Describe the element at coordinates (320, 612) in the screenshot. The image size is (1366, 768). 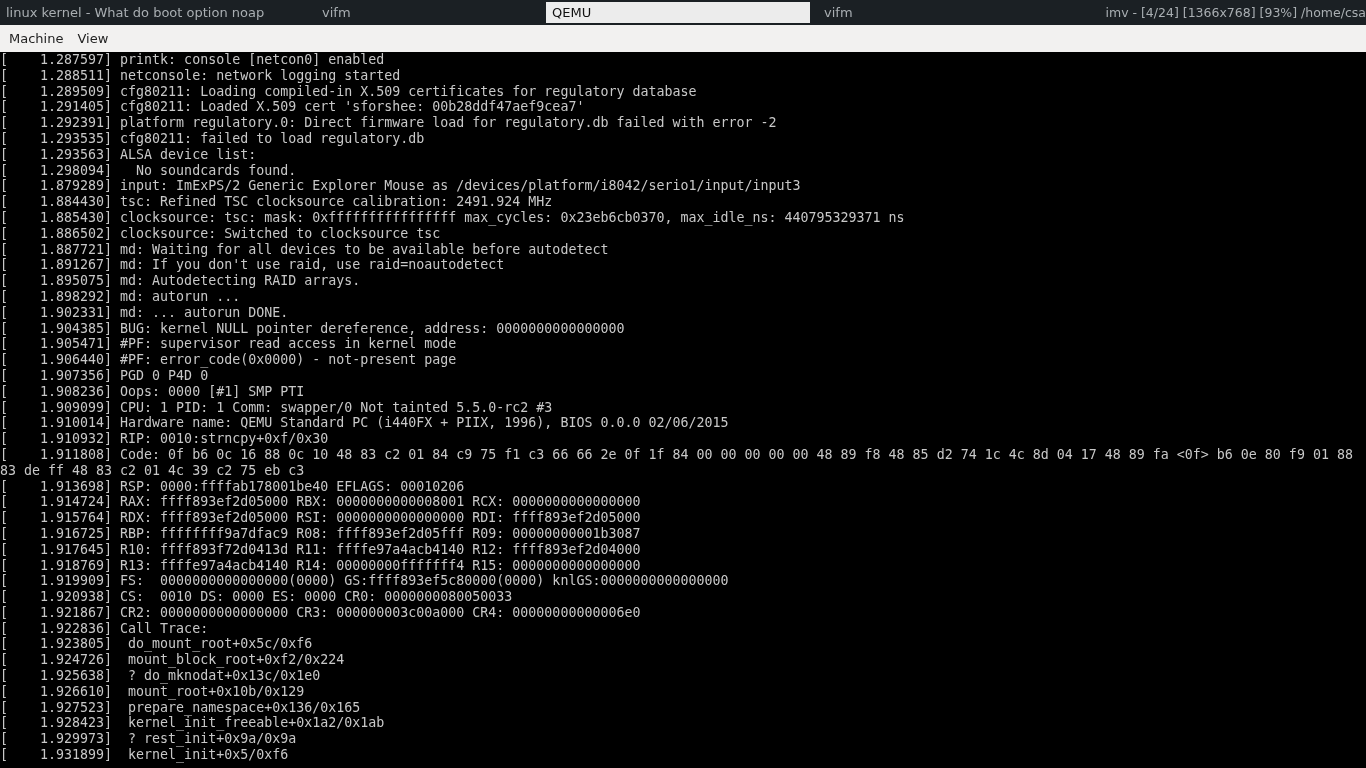
I see `log-line: [ 1.921867] CR2: 0000000000000000 CR3: 000000003c00a000 CR4: 00000000000006e0` at that location.